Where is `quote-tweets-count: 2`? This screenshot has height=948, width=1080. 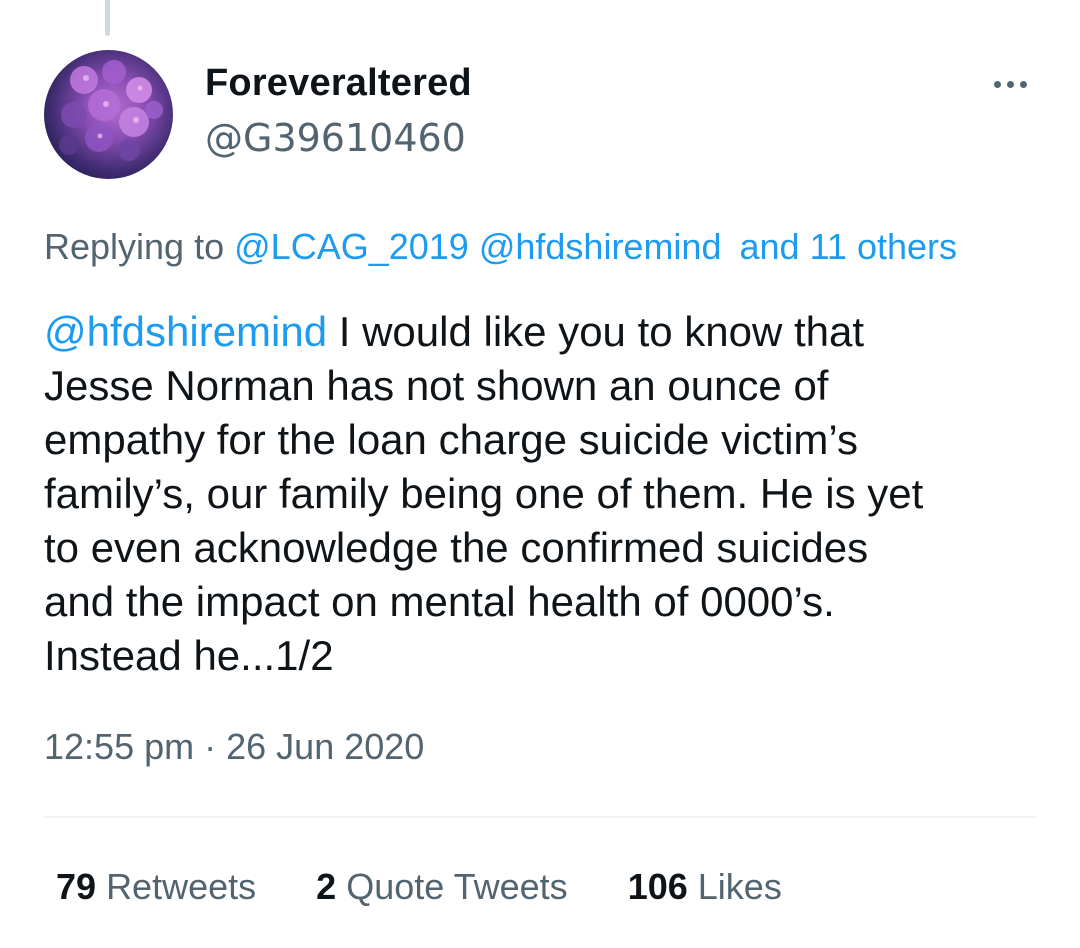 quote-tweets-count: 2 is located at coordinates (326, 886).